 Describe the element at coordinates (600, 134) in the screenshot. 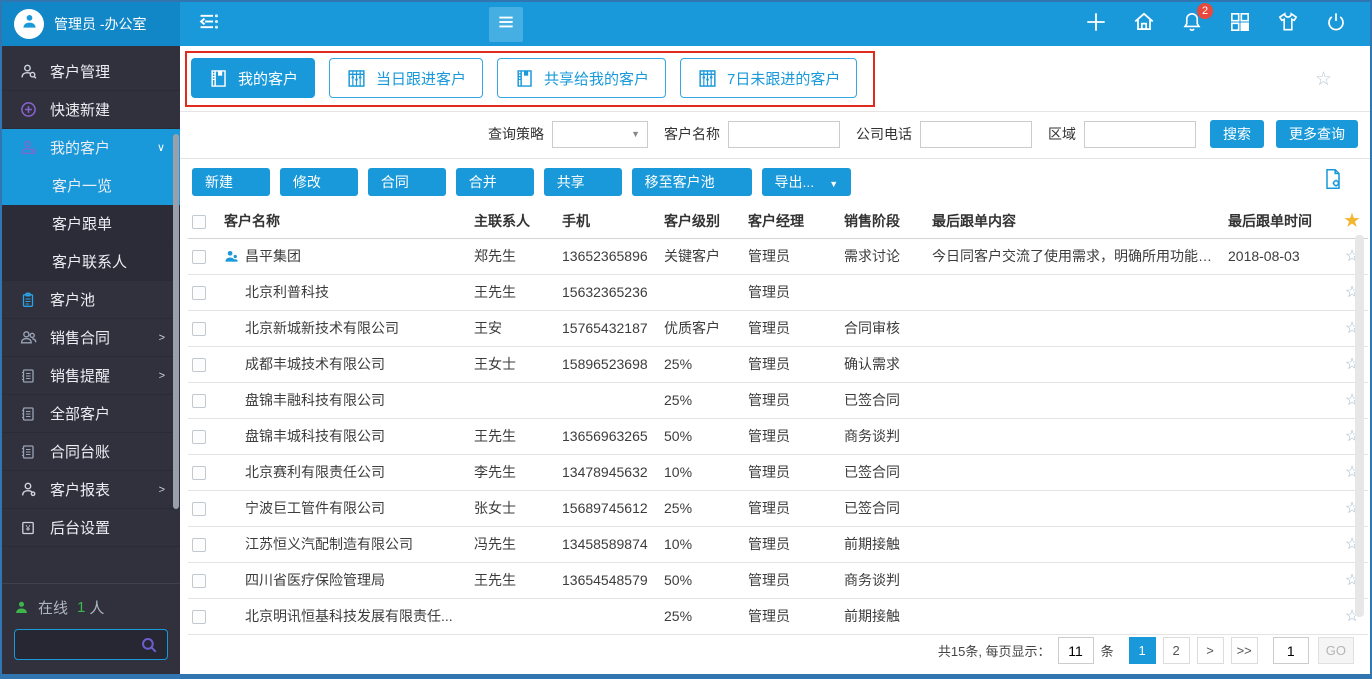

I see `strategy-select: ▼` at that location.